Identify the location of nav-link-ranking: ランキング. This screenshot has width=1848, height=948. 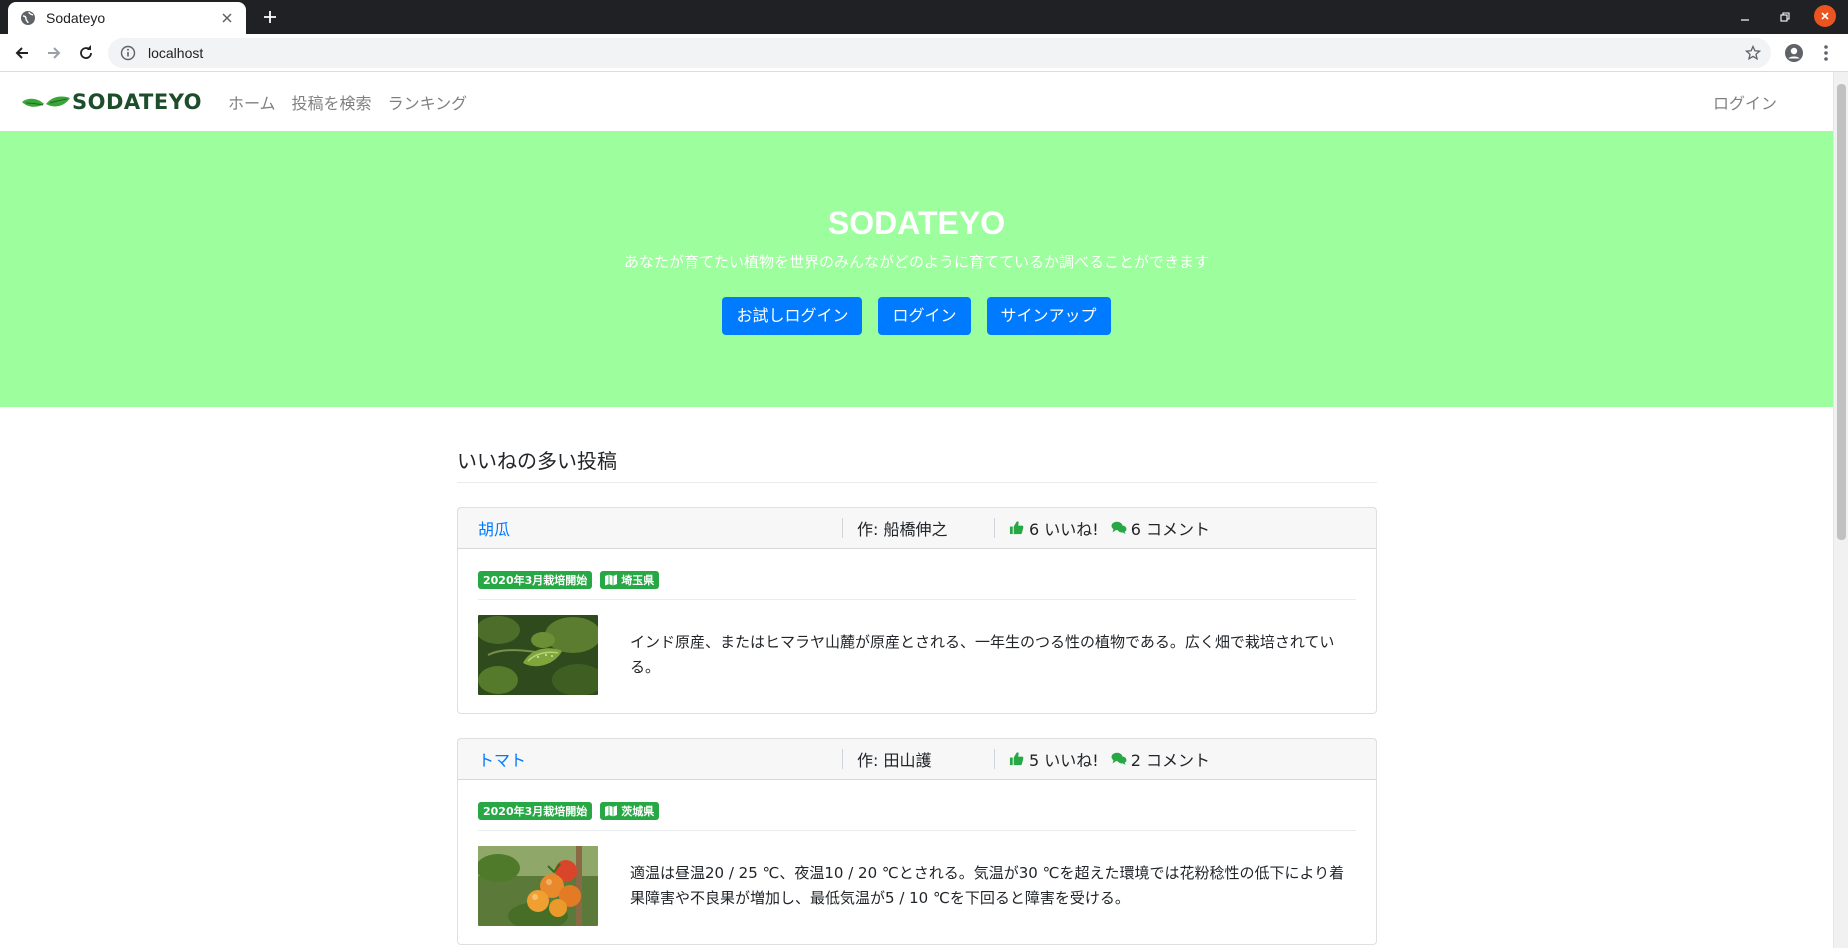
(428, 102).